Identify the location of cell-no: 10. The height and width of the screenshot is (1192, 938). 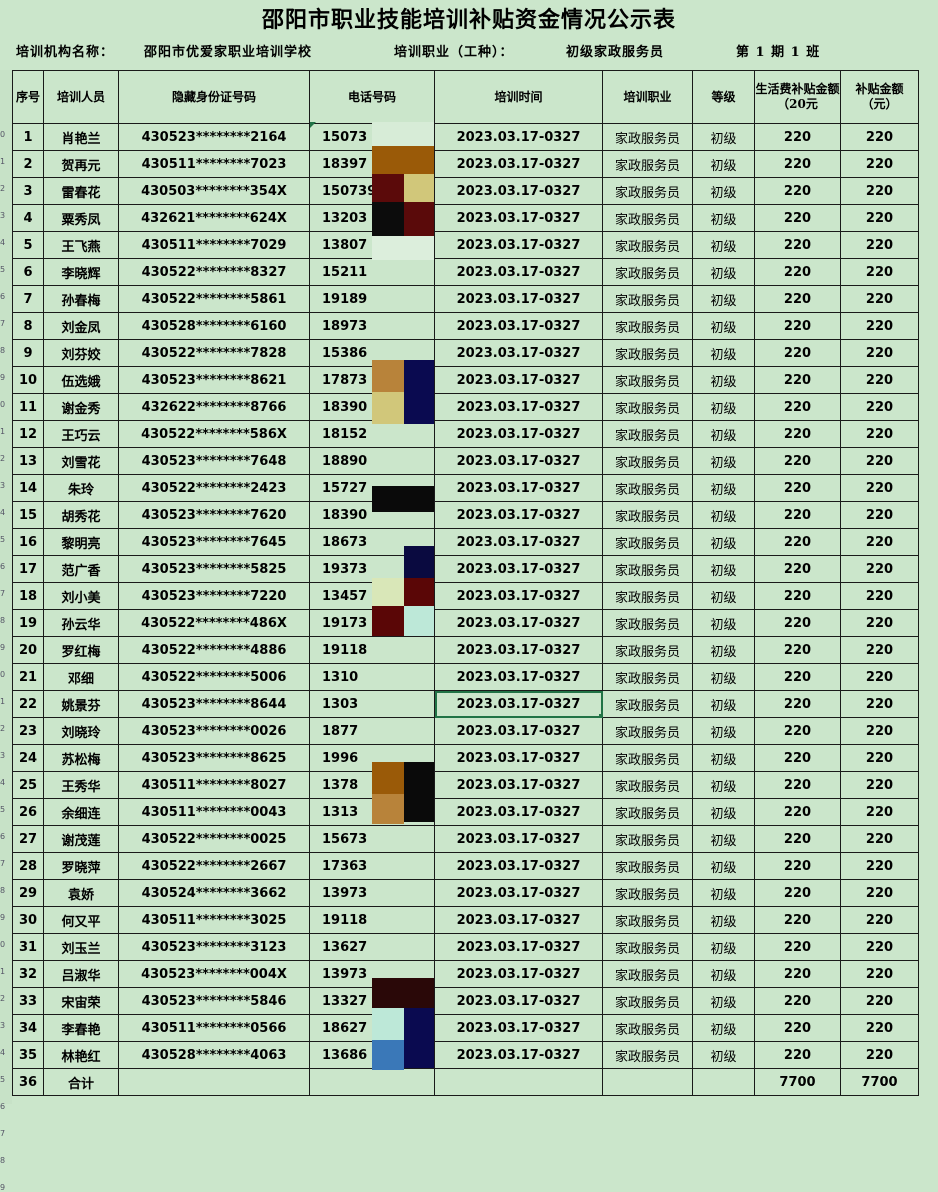
(28, 380).